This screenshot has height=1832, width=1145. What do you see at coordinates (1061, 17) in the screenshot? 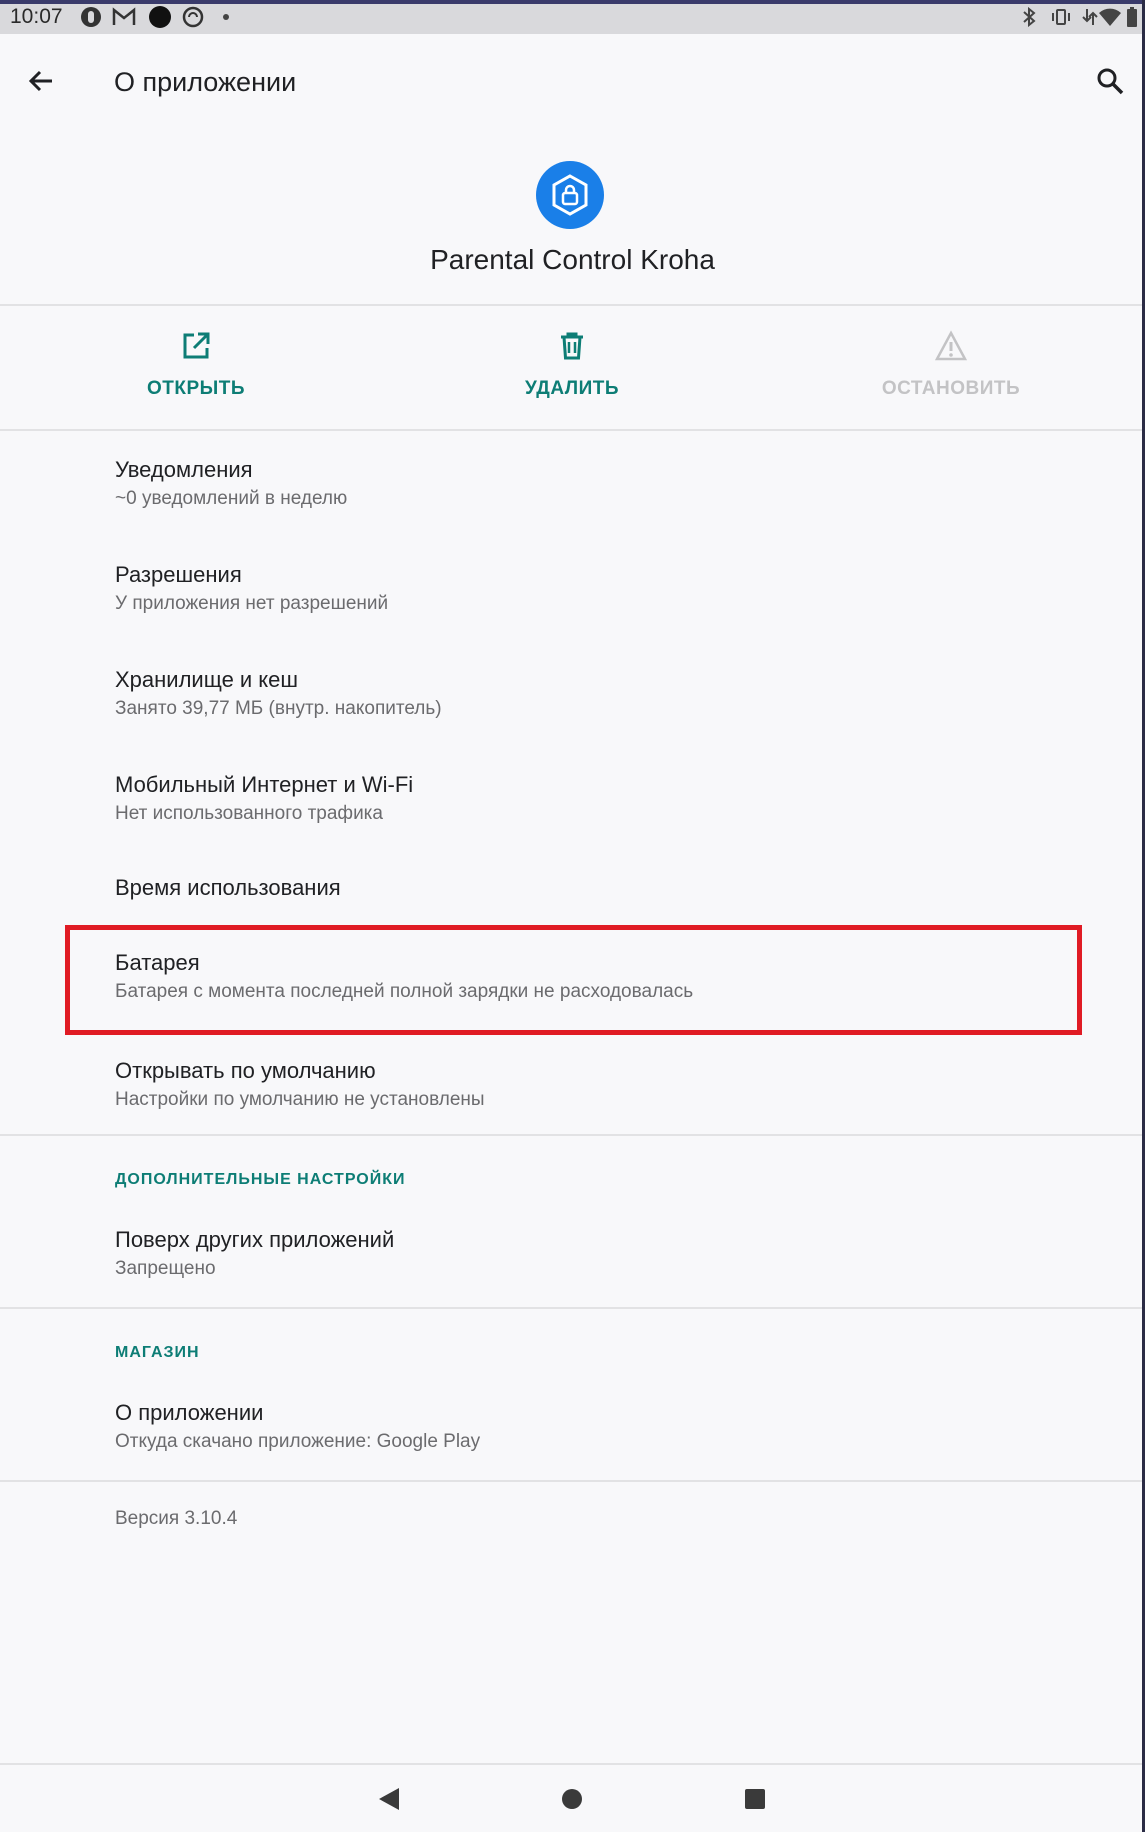
I see `vibrate-icon` at bounding box center [1061, 17].